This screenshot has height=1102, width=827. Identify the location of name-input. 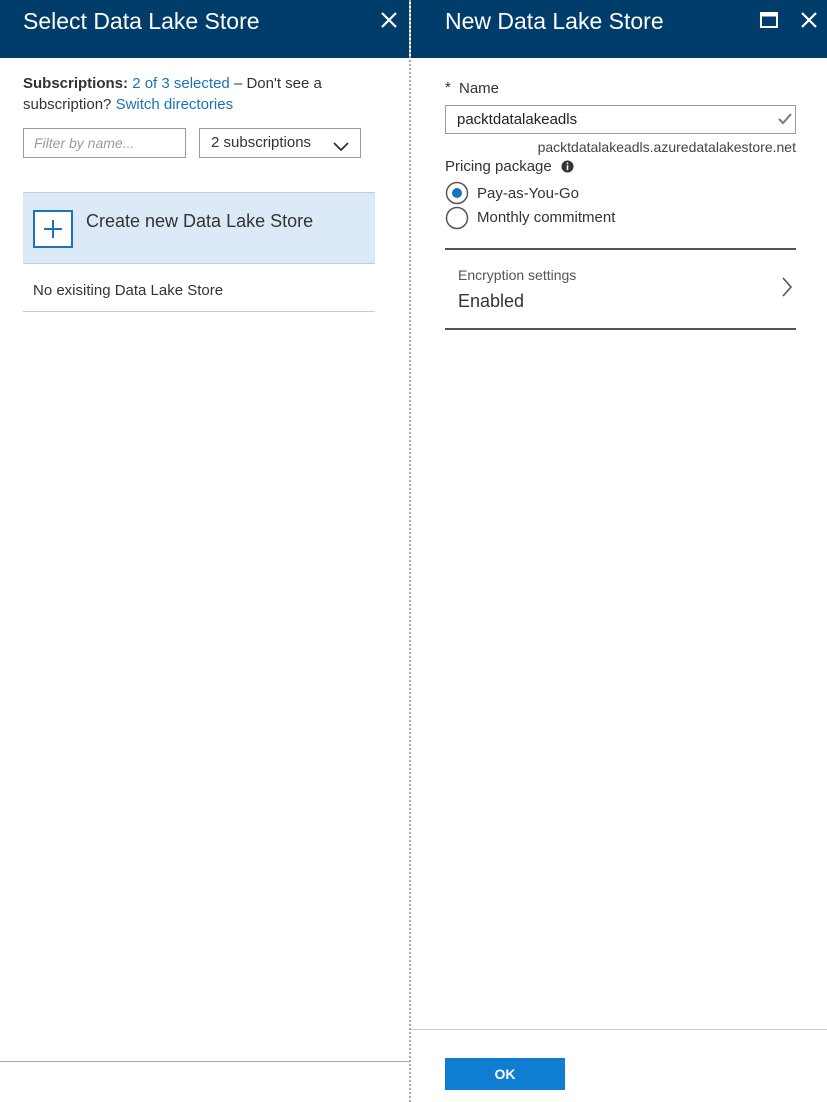
(620, 119).